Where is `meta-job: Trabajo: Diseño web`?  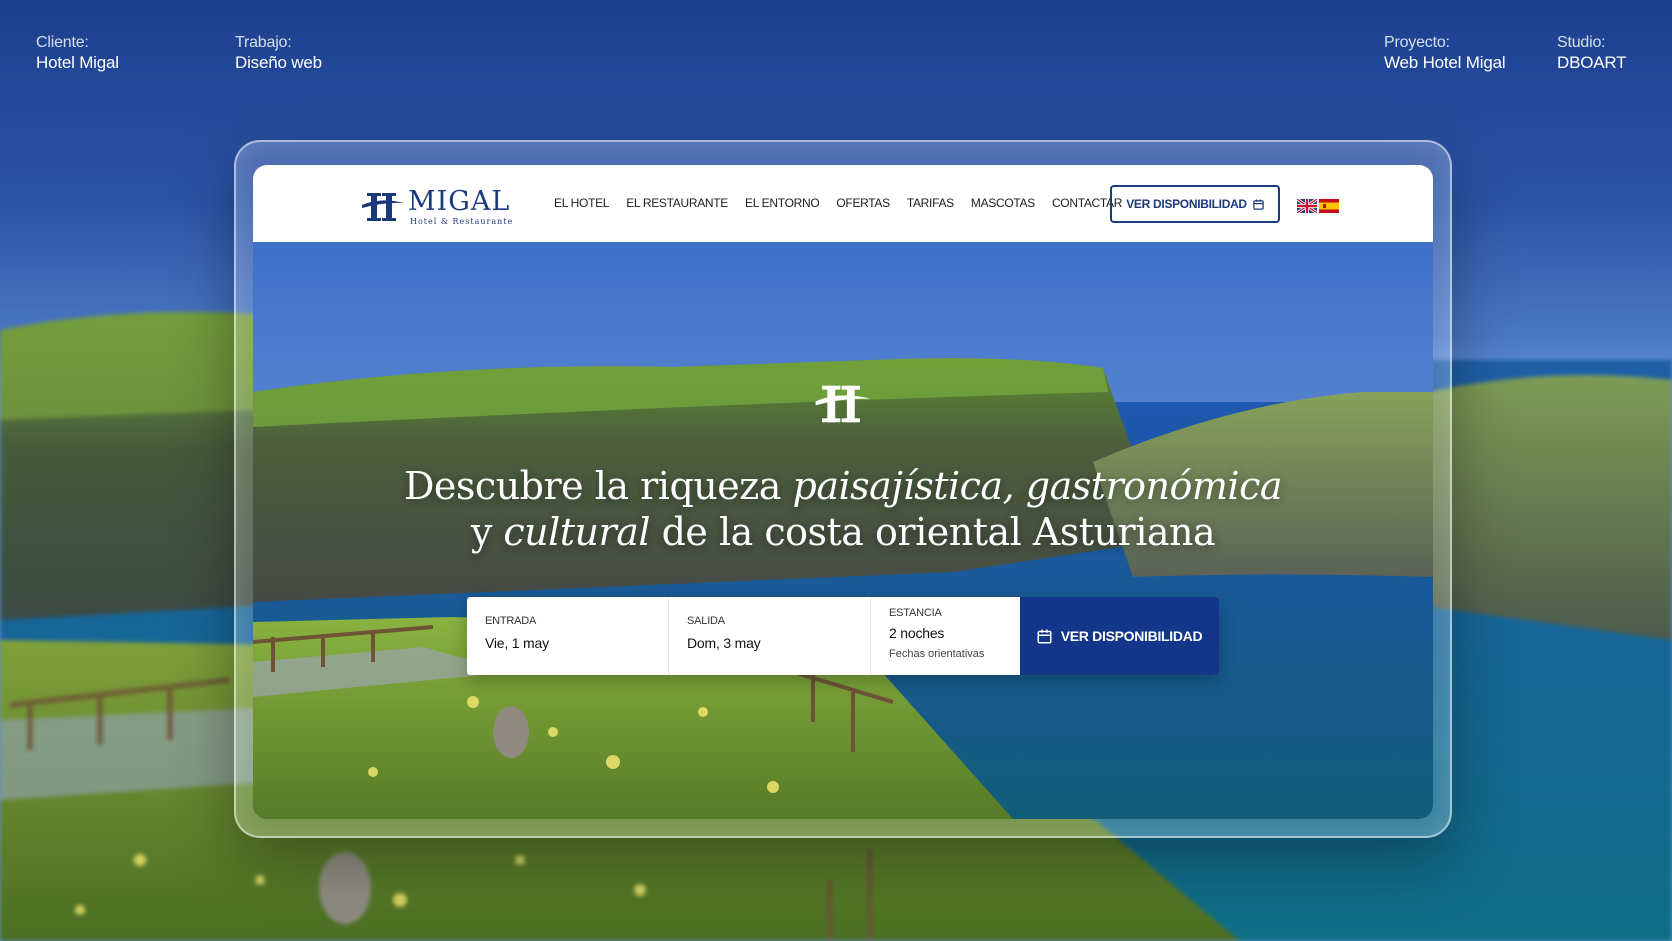
meta-job: Trabajo: Diseño web is located at coordinates (278, 53).